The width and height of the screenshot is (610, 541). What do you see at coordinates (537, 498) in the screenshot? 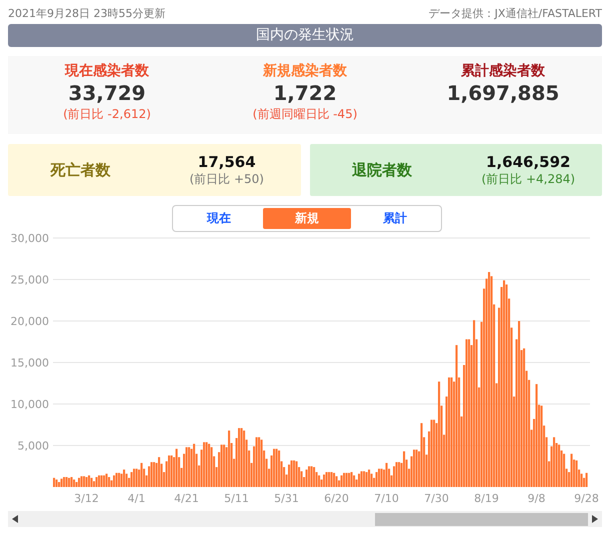
I see `axis-label: 9/8` at bounding box center [537, 498].